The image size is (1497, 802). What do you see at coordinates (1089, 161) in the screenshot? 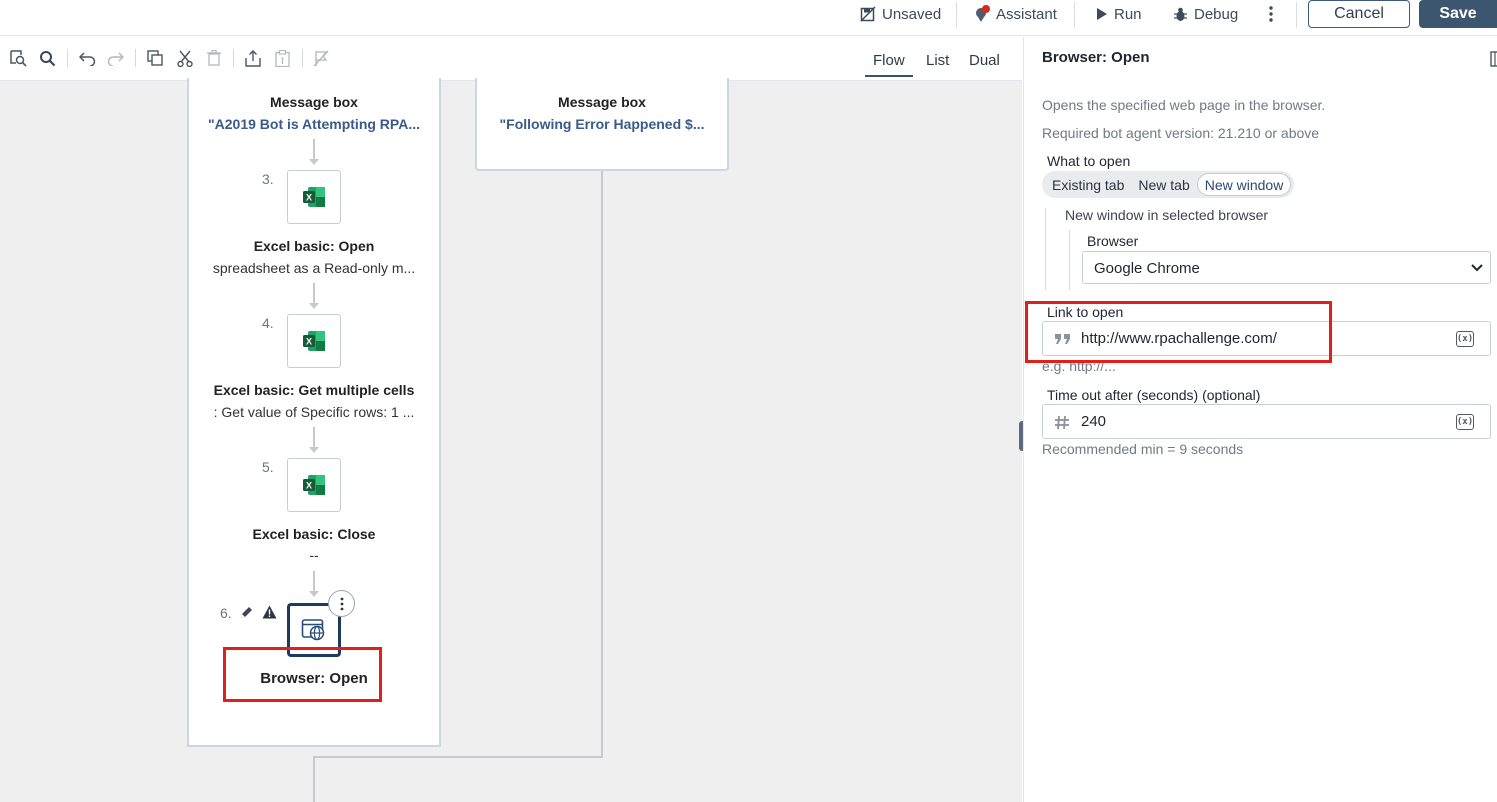
I see `what-to-open-label: What to open` at bounding box center [1089, 161].